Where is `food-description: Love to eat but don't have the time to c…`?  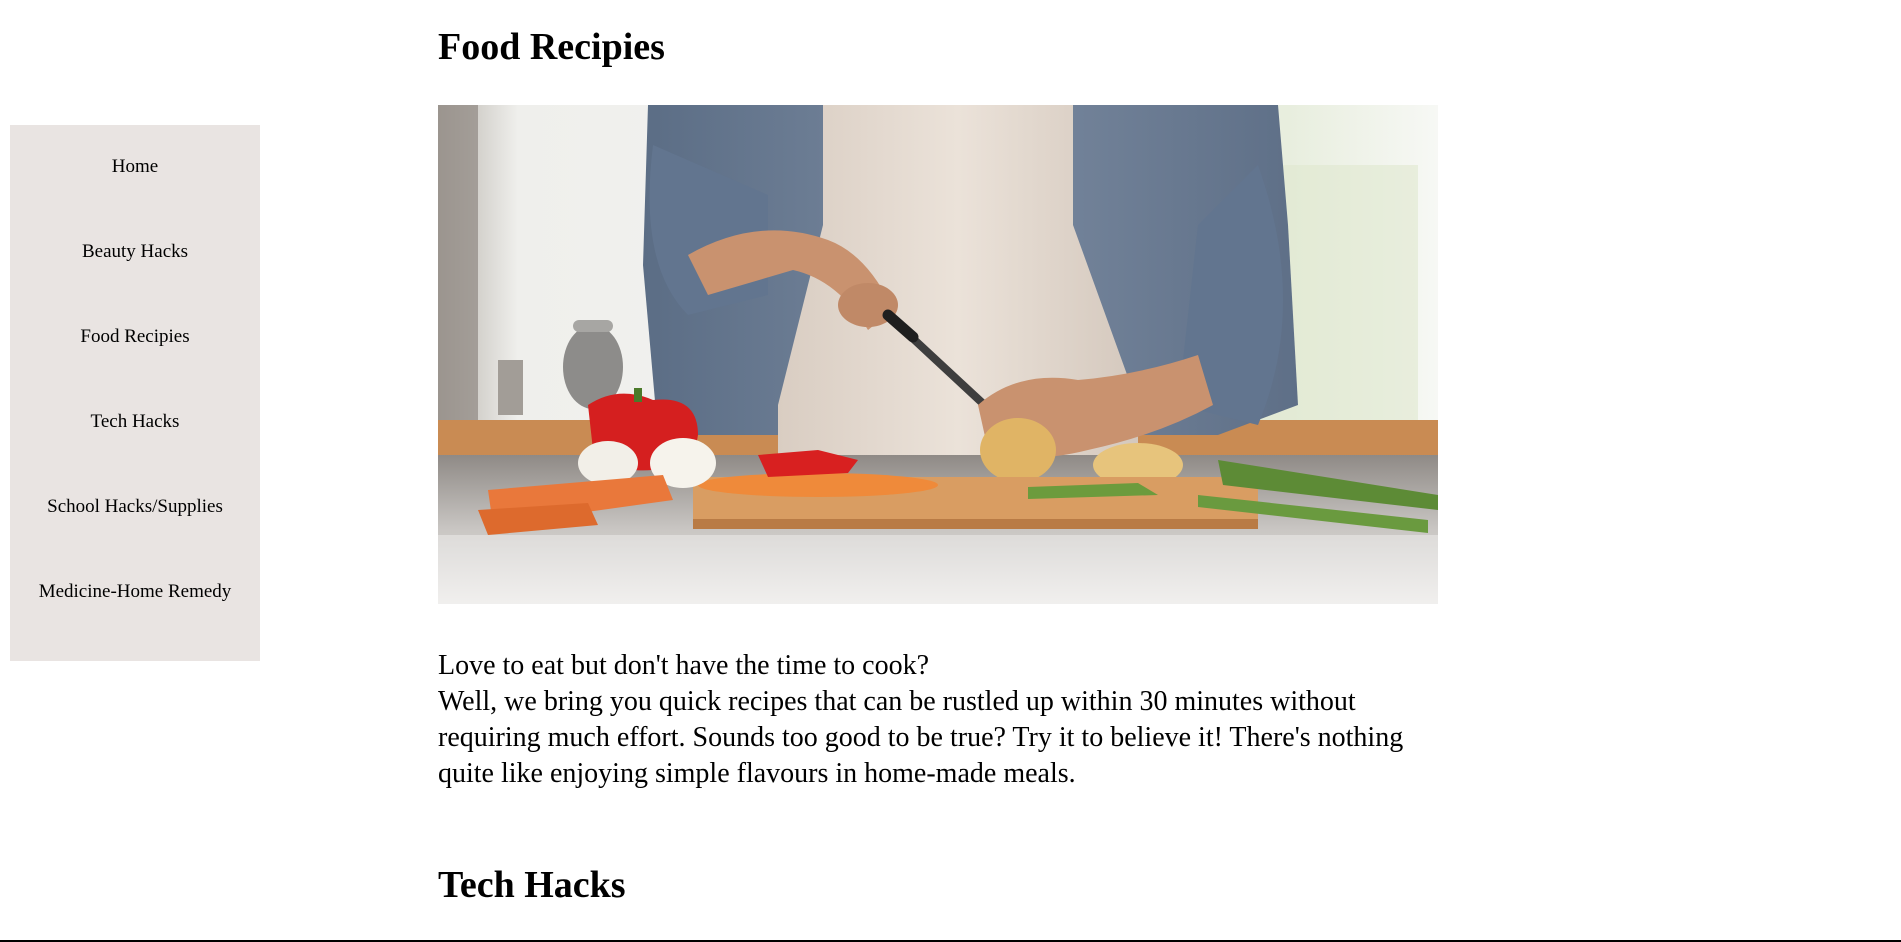 food-description: Love to eat but don't have the time to c… is located at coordinates (943, 720).